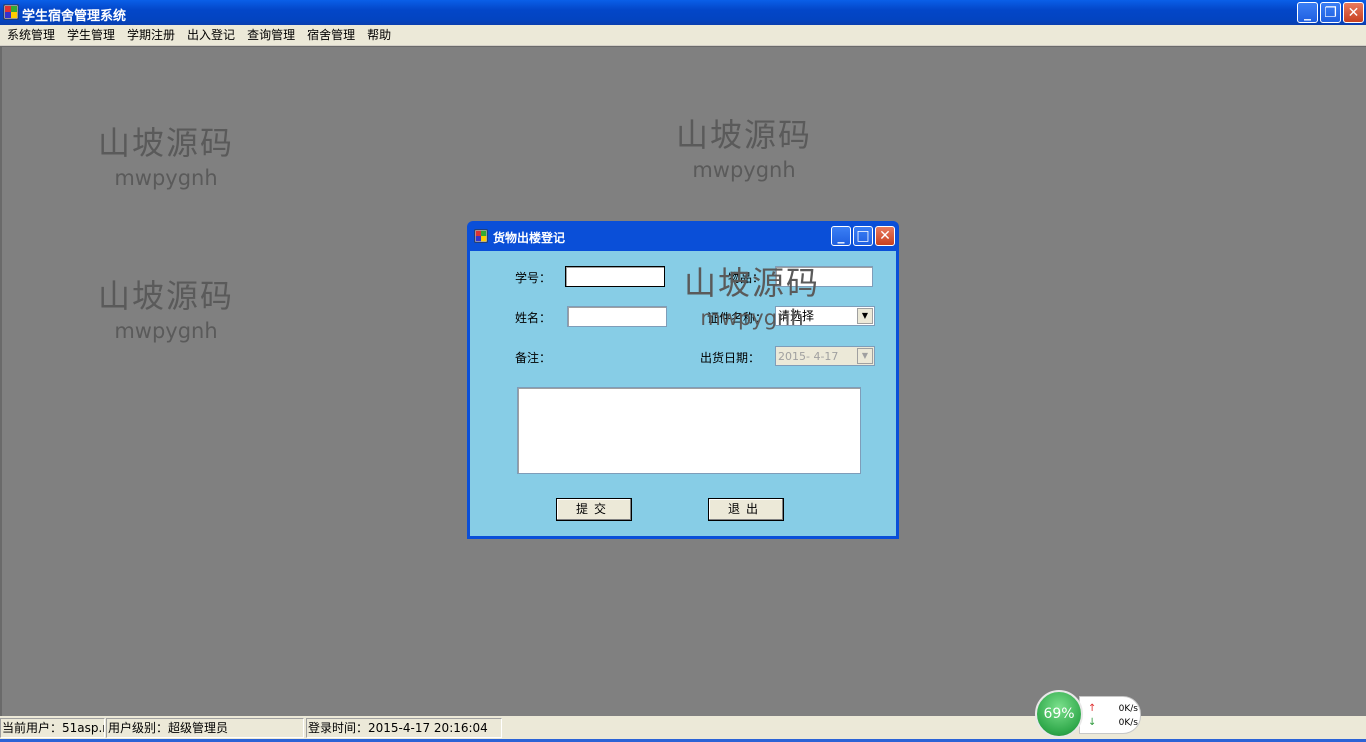 The width and height of the screenshot is (1366, 742). What do you see at coordinates (529, 238) in the screenshot?
I see `dialog-title: 货物出楼登记` at bounding box center [529, 238].